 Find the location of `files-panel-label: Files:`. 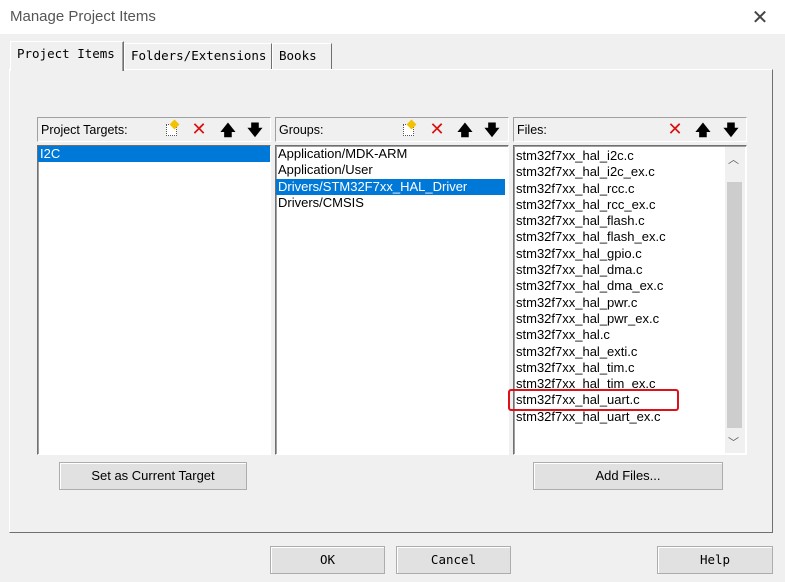

files-panel-label: Files: is located at coordinates (532, 130).